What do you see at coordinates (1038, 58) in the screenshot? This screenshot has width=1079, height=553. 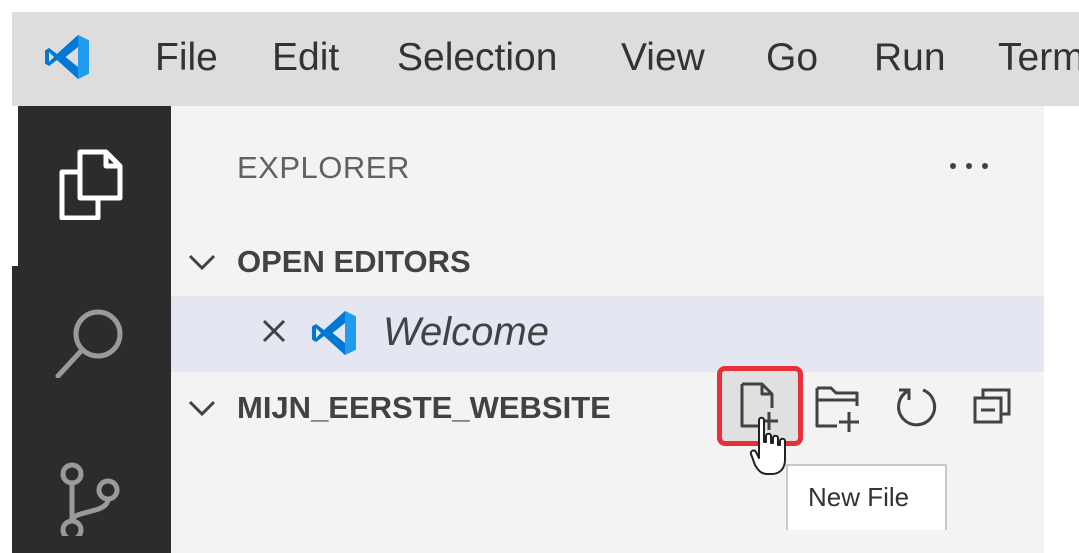 I see `menu-terminal: Term` at bounding box center [1038, 58].